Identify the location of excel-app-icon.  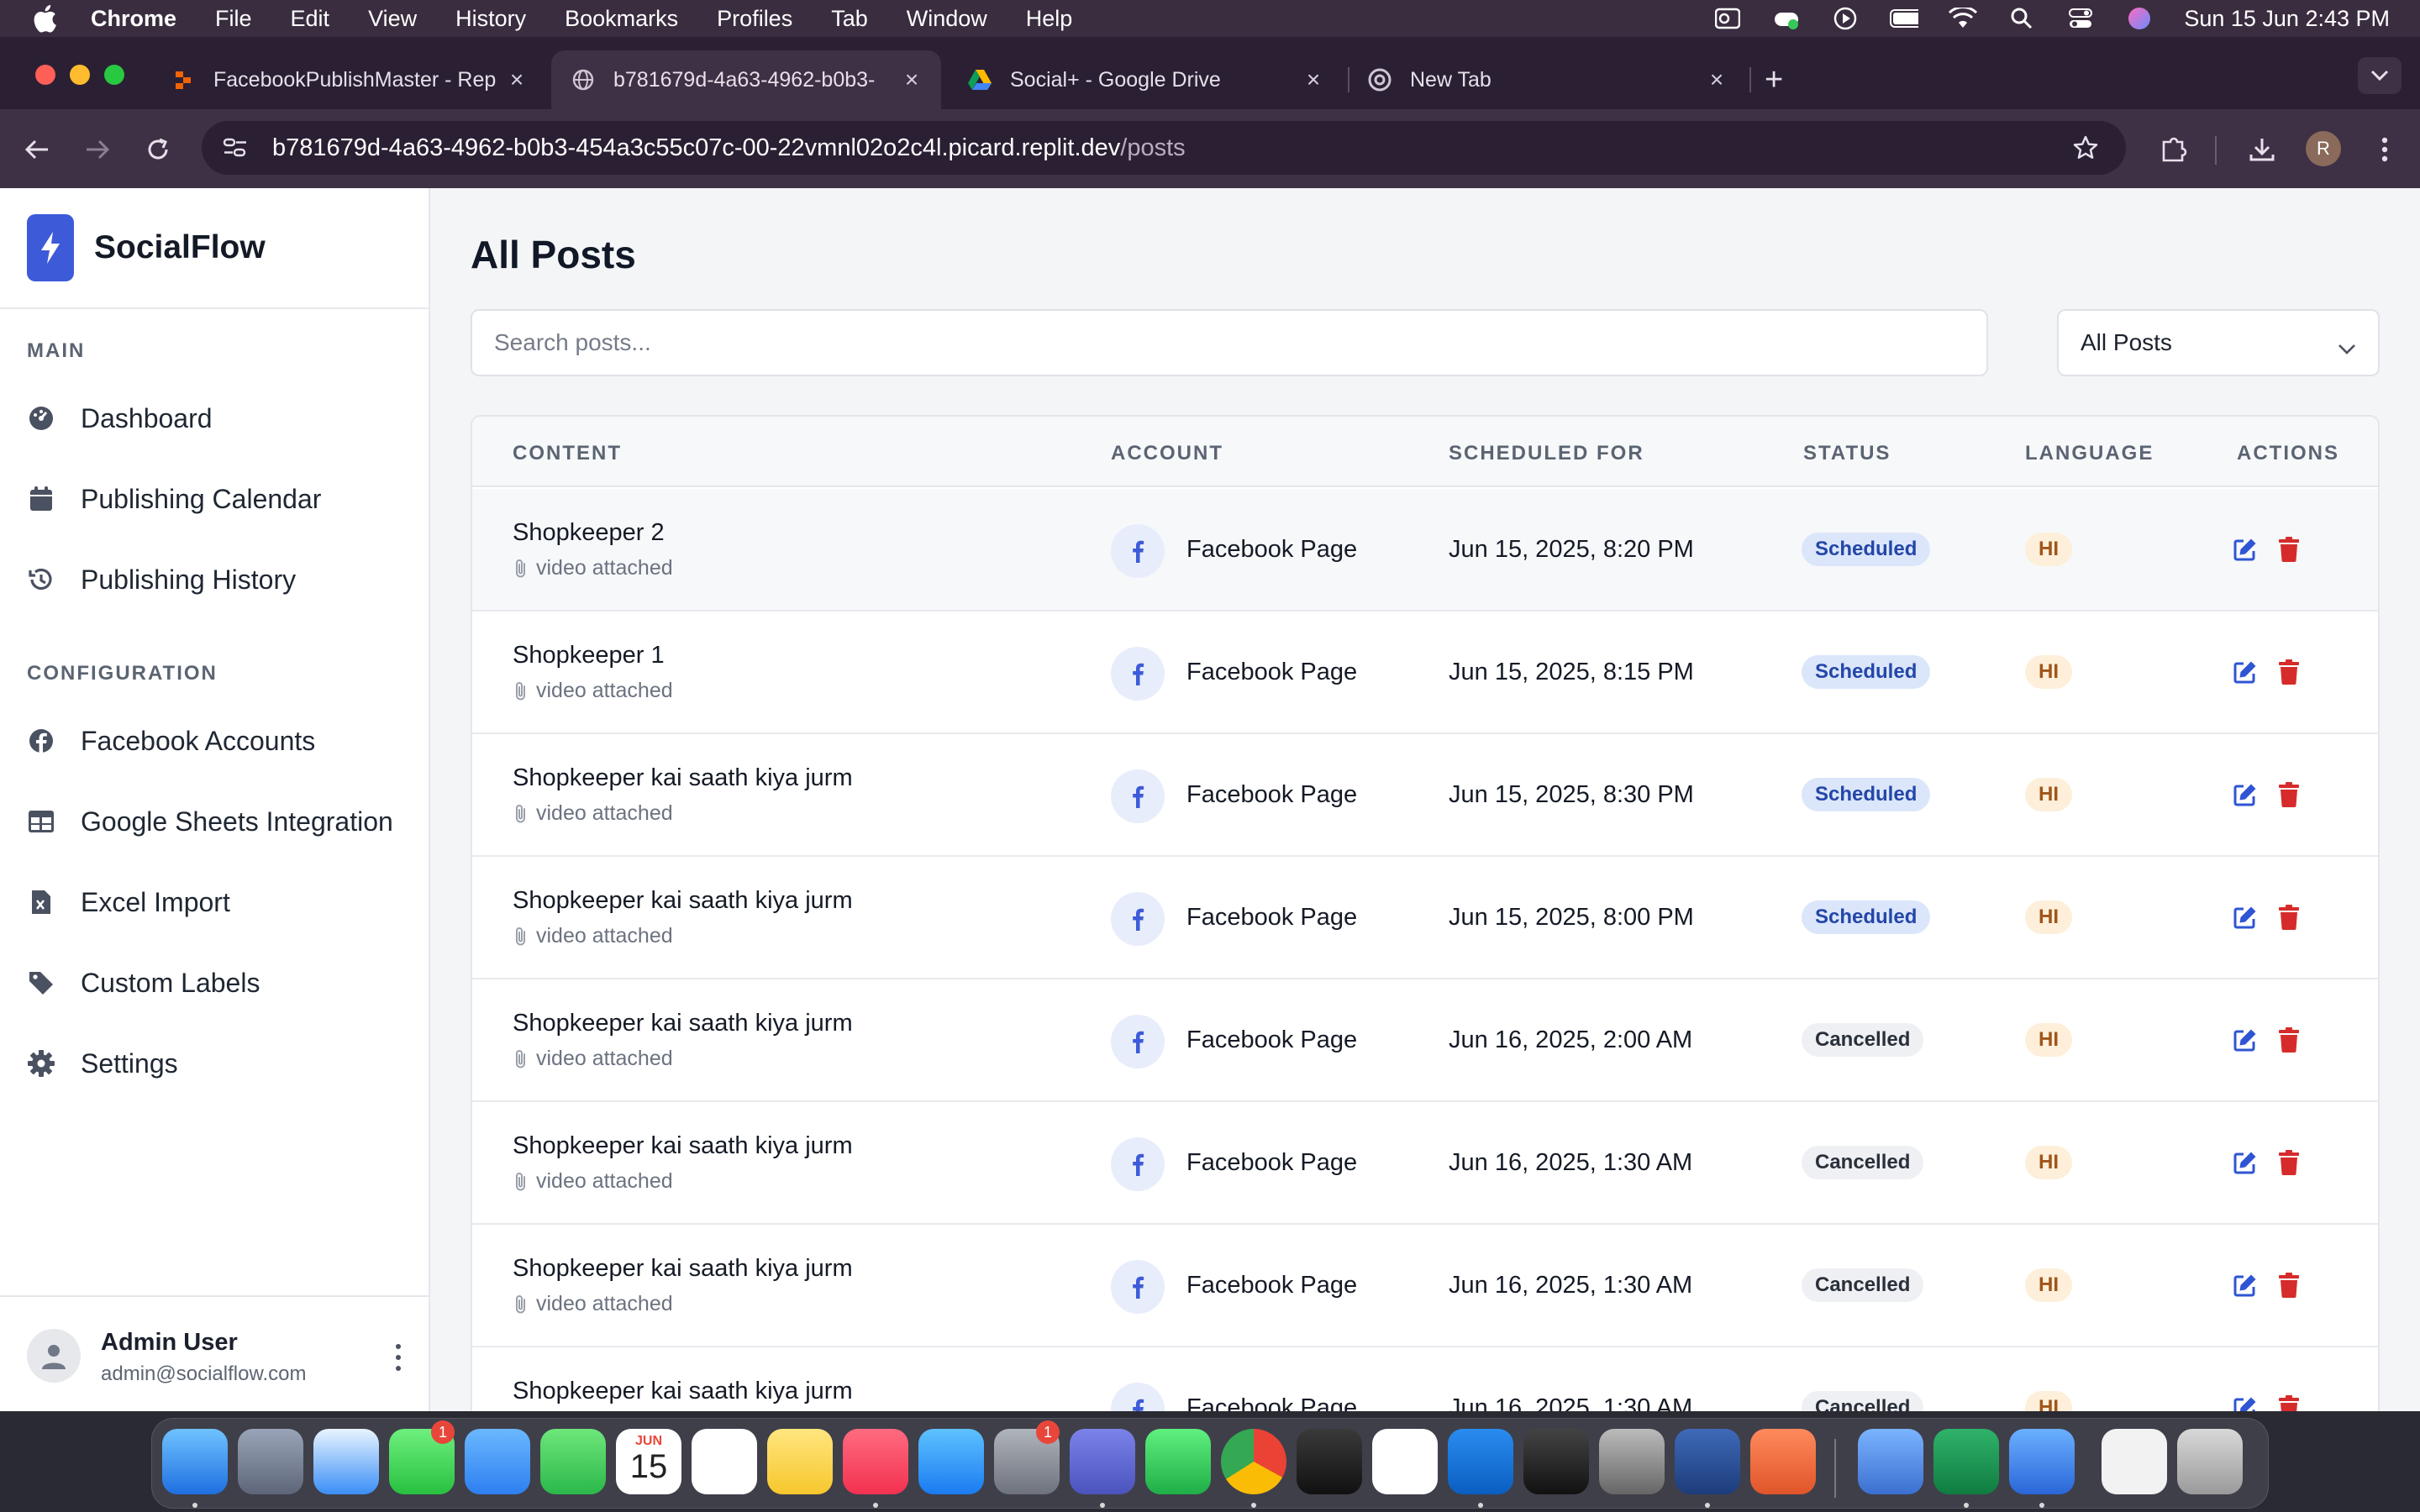
(1966, 1461).